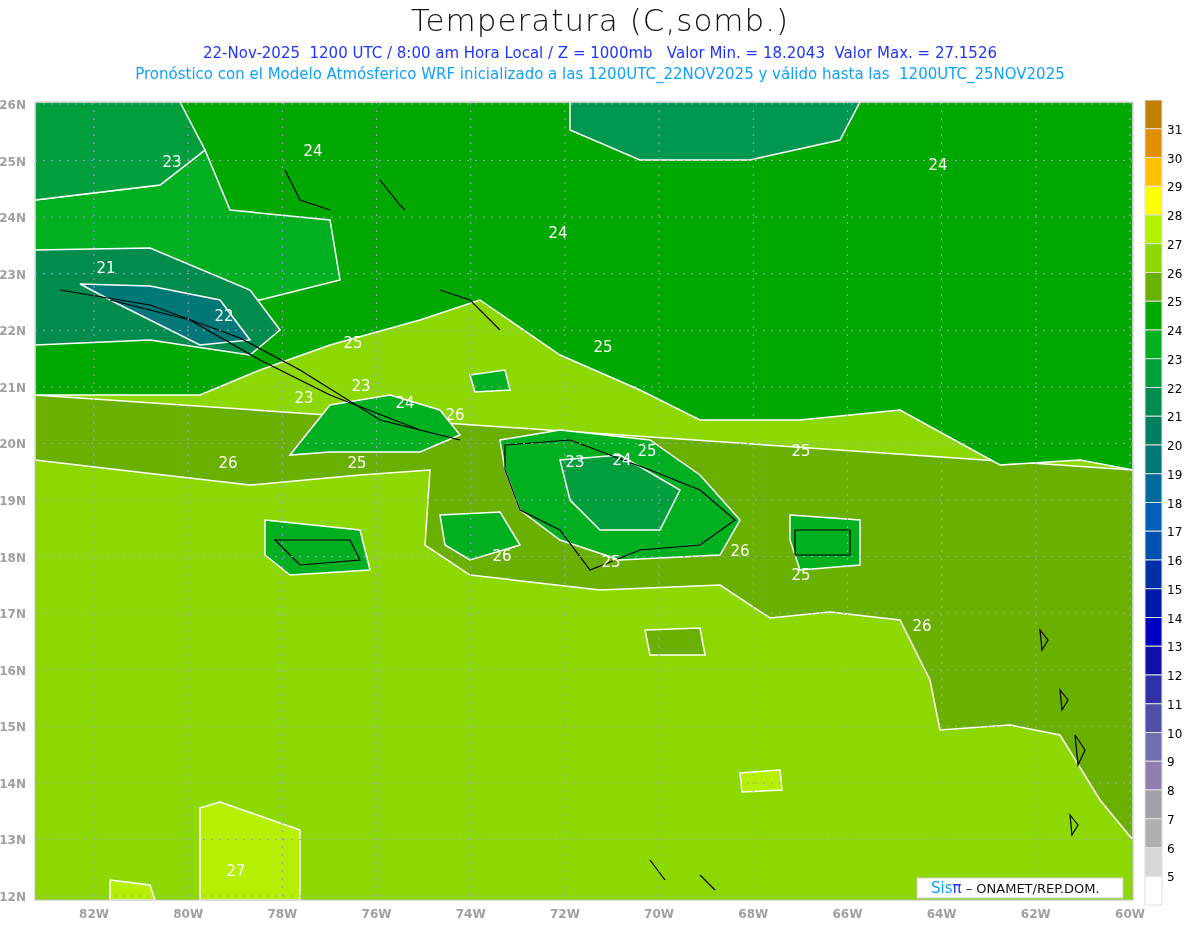  I want to click on scale-label: 28, so click(1175, 216).